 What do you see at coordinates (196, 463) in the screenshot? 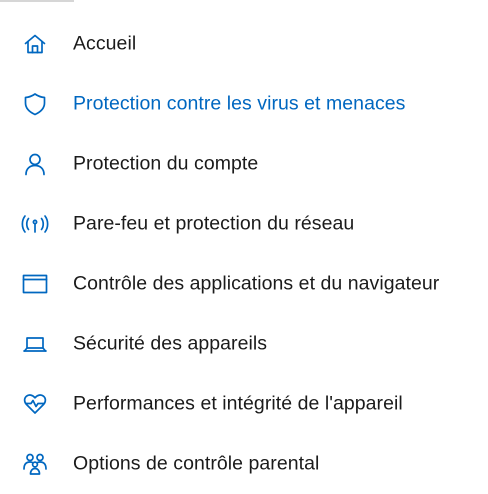
I see `sidebar-item-label: Options de contrôle parental` at bounding box center [196, 463].